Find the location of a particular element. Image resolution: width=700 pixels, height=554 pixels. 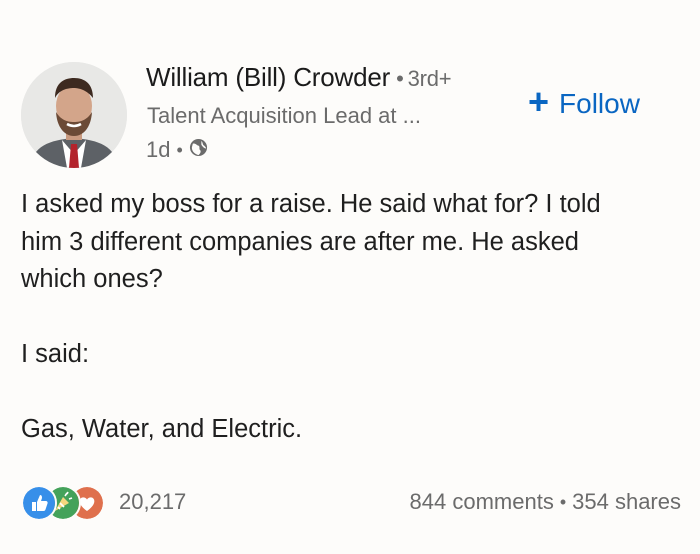

author-avatar is located at coordinates (74, 115).